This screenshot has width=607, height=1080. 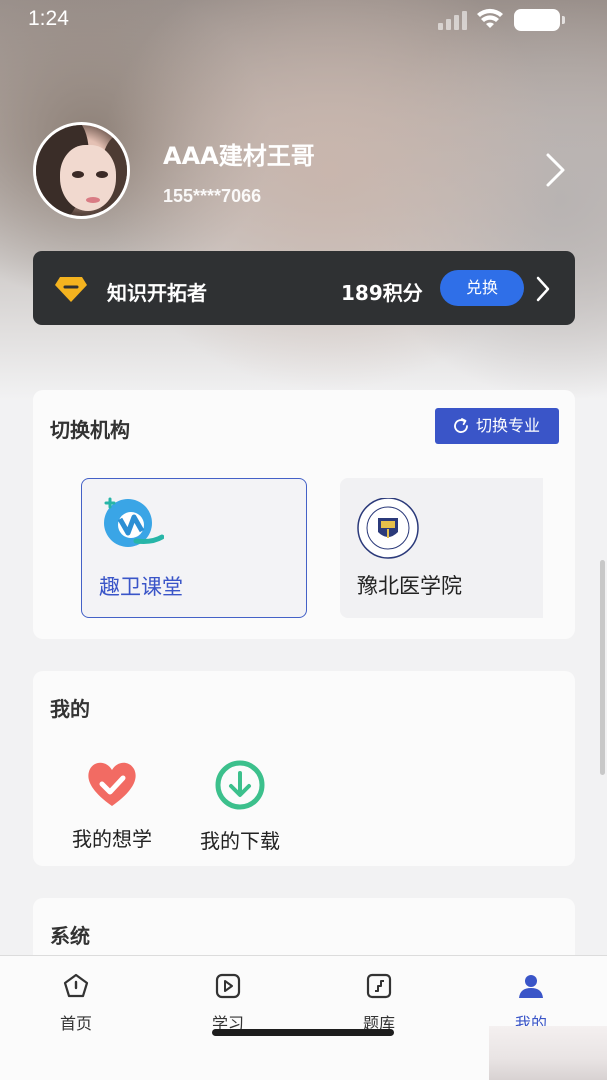 I want to click on tab-home: 首页, so click(x=76, y=1003).